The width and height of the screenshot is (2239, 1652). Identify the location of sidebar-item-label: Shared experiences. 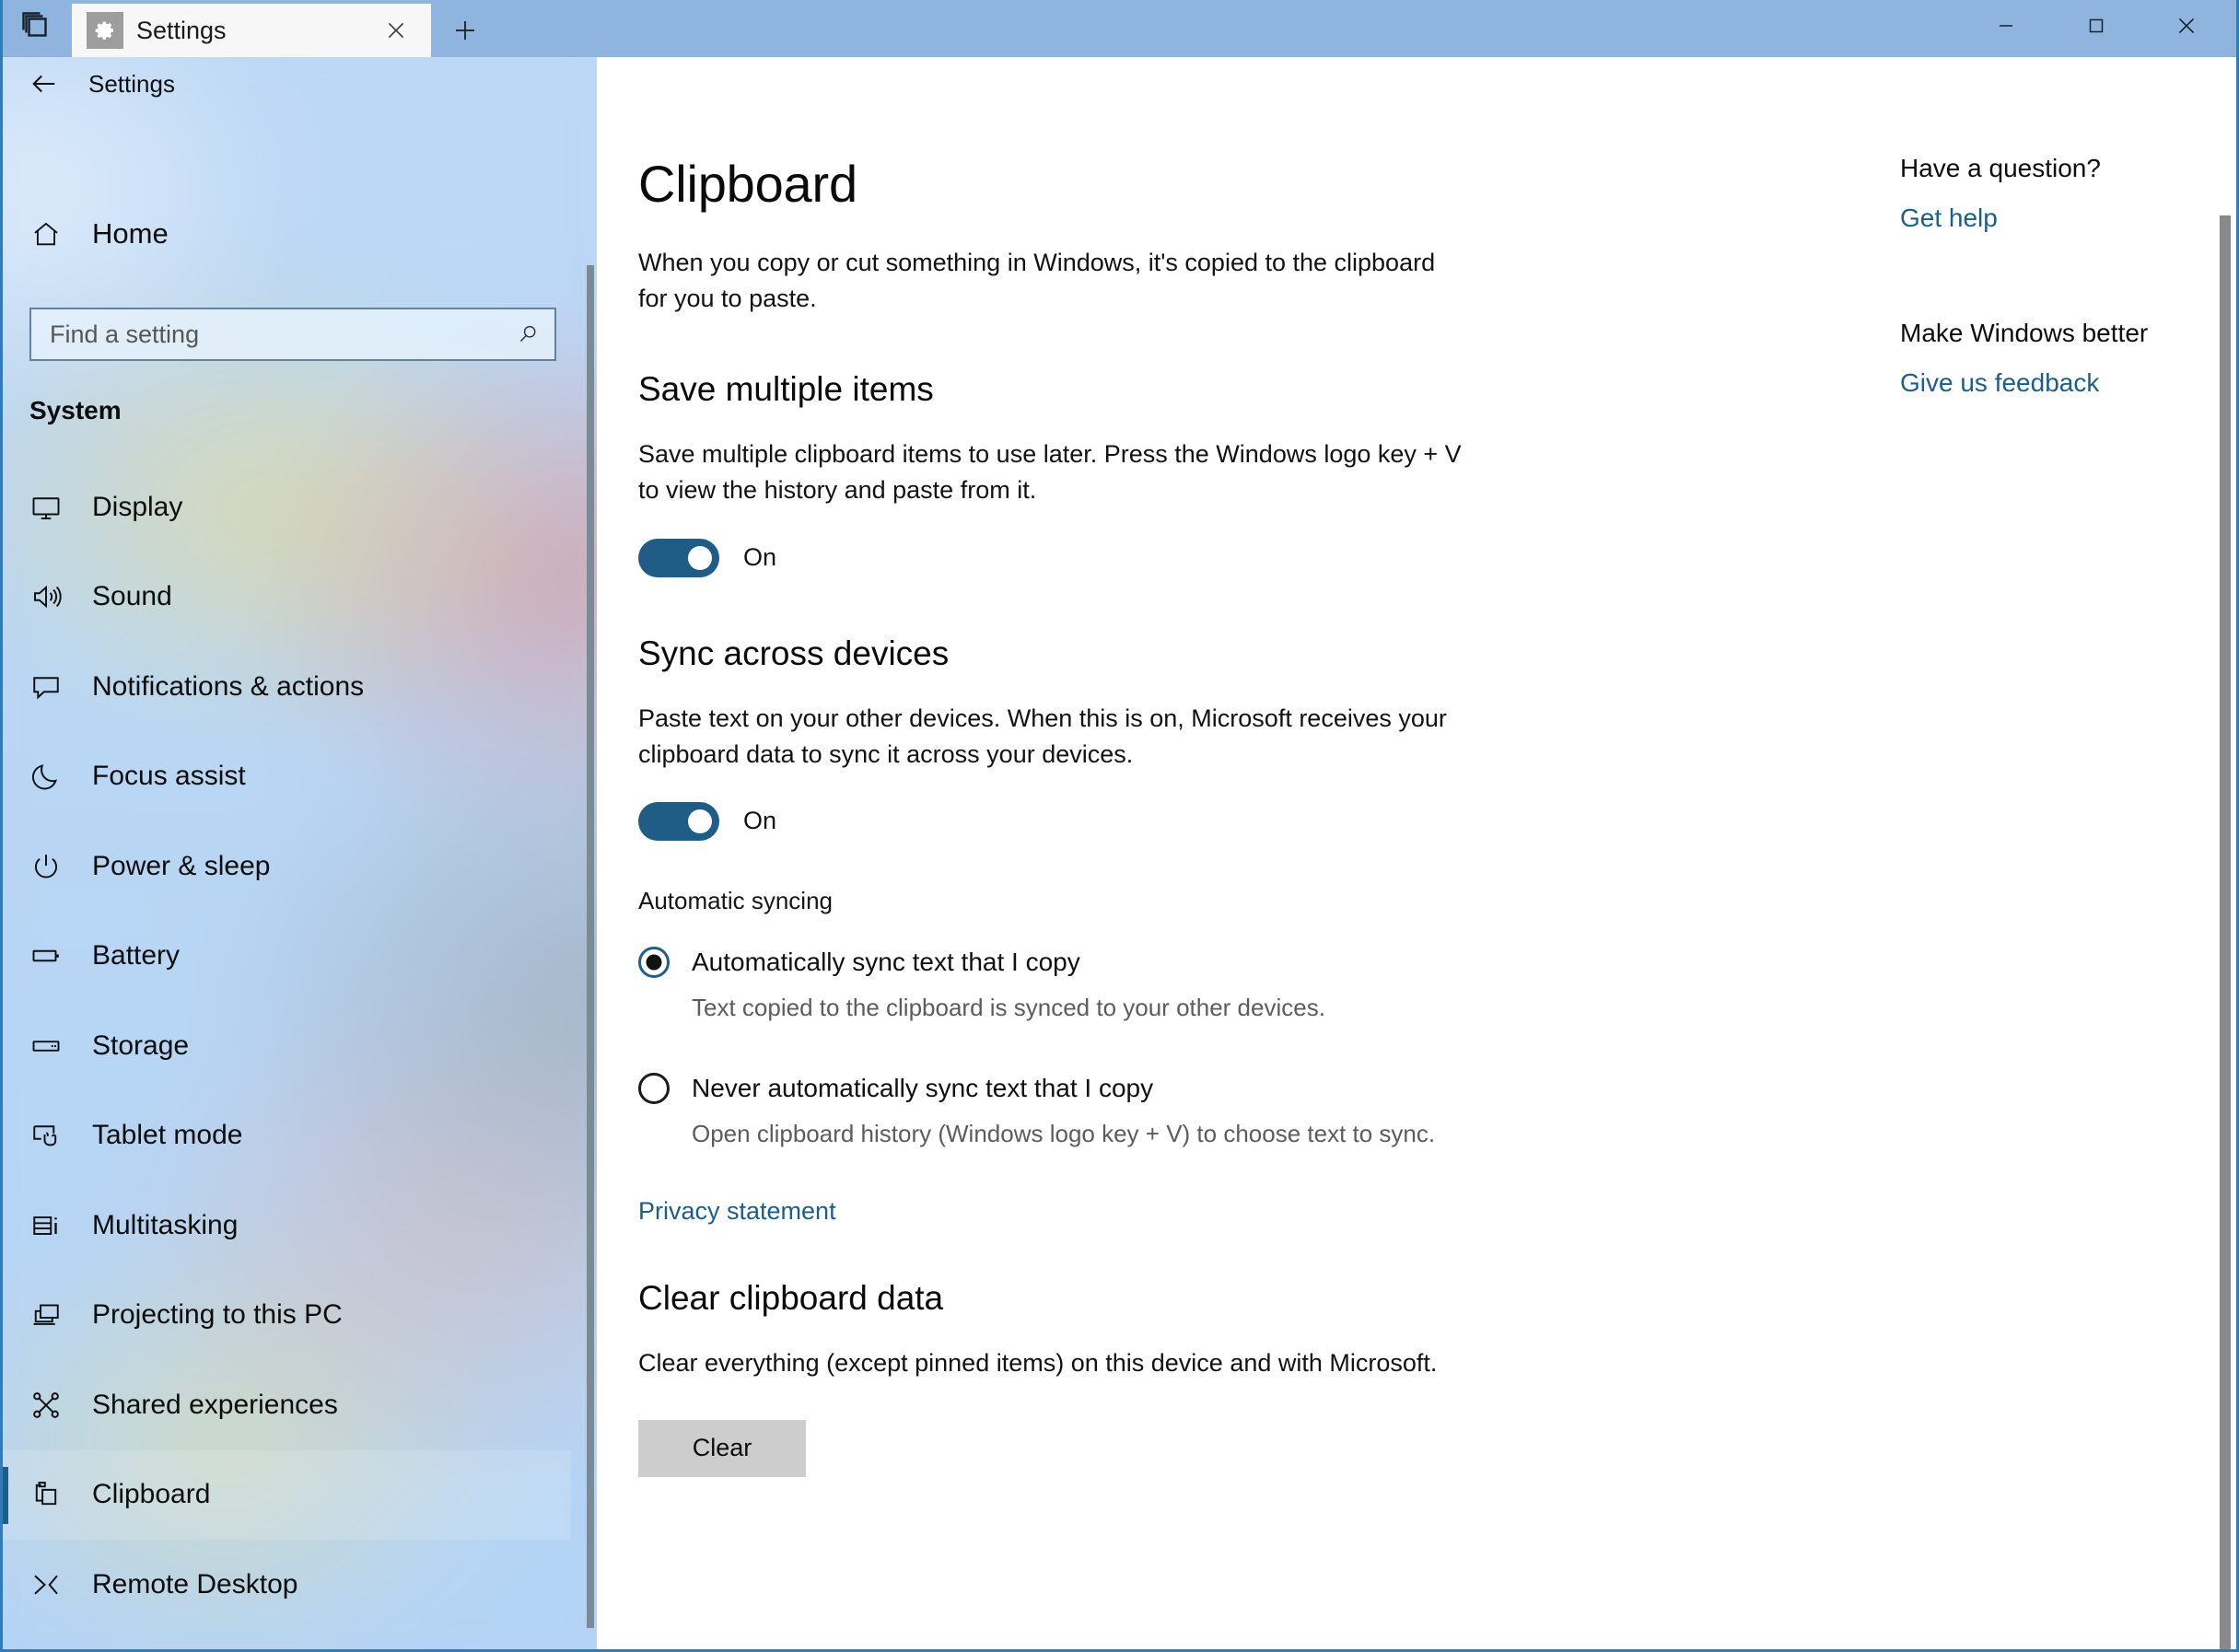
(215, 1404).